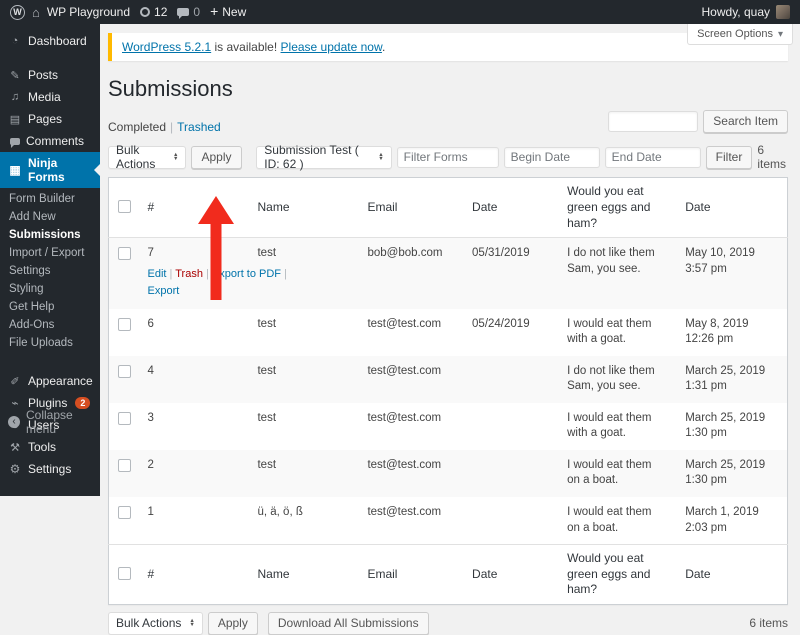 This screenshot has width=800, height=635. I want to click on submission-id: 2, so click(150, 464).